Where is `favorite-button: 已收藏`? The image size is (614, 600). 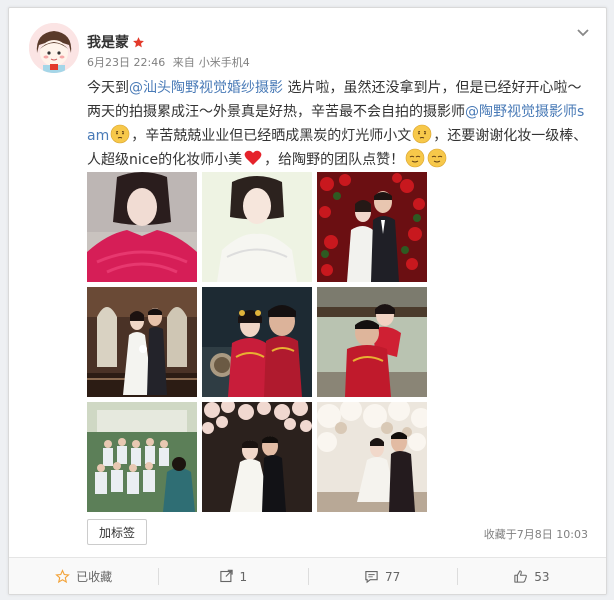
favorite-button: 已收藏 is located at coordinates (83, 576).